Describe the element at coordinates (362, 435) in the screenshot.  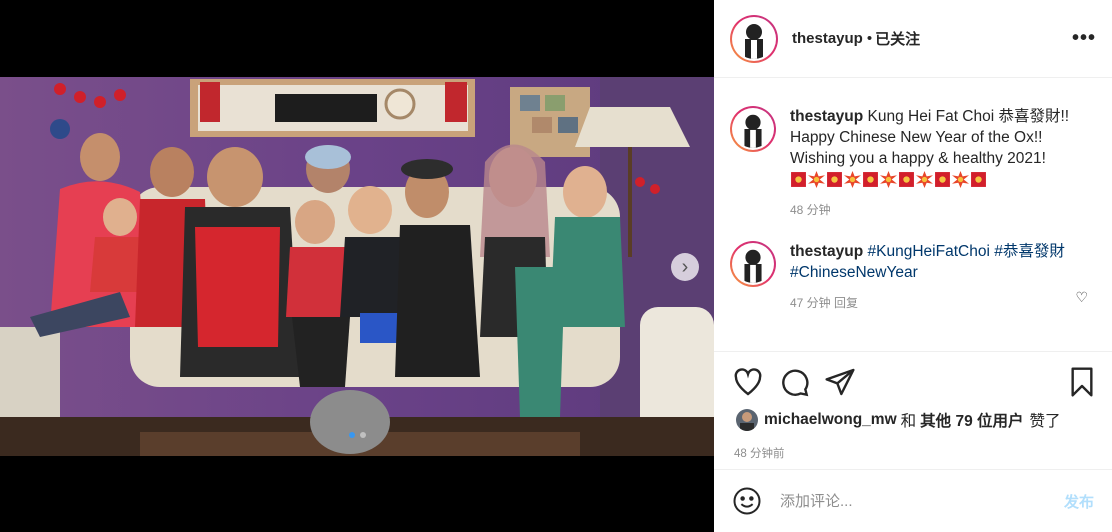
I see `carousel-dot` at that location.